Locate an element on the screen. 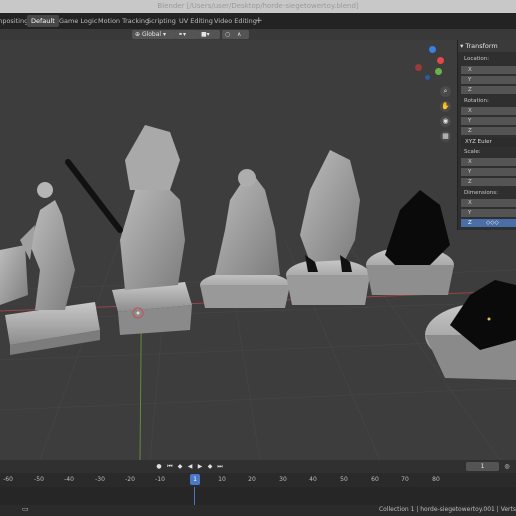 The width and height of the screenshot is (516, 516). orientation-icon: ⊕ is located at coordinates (138, 34).